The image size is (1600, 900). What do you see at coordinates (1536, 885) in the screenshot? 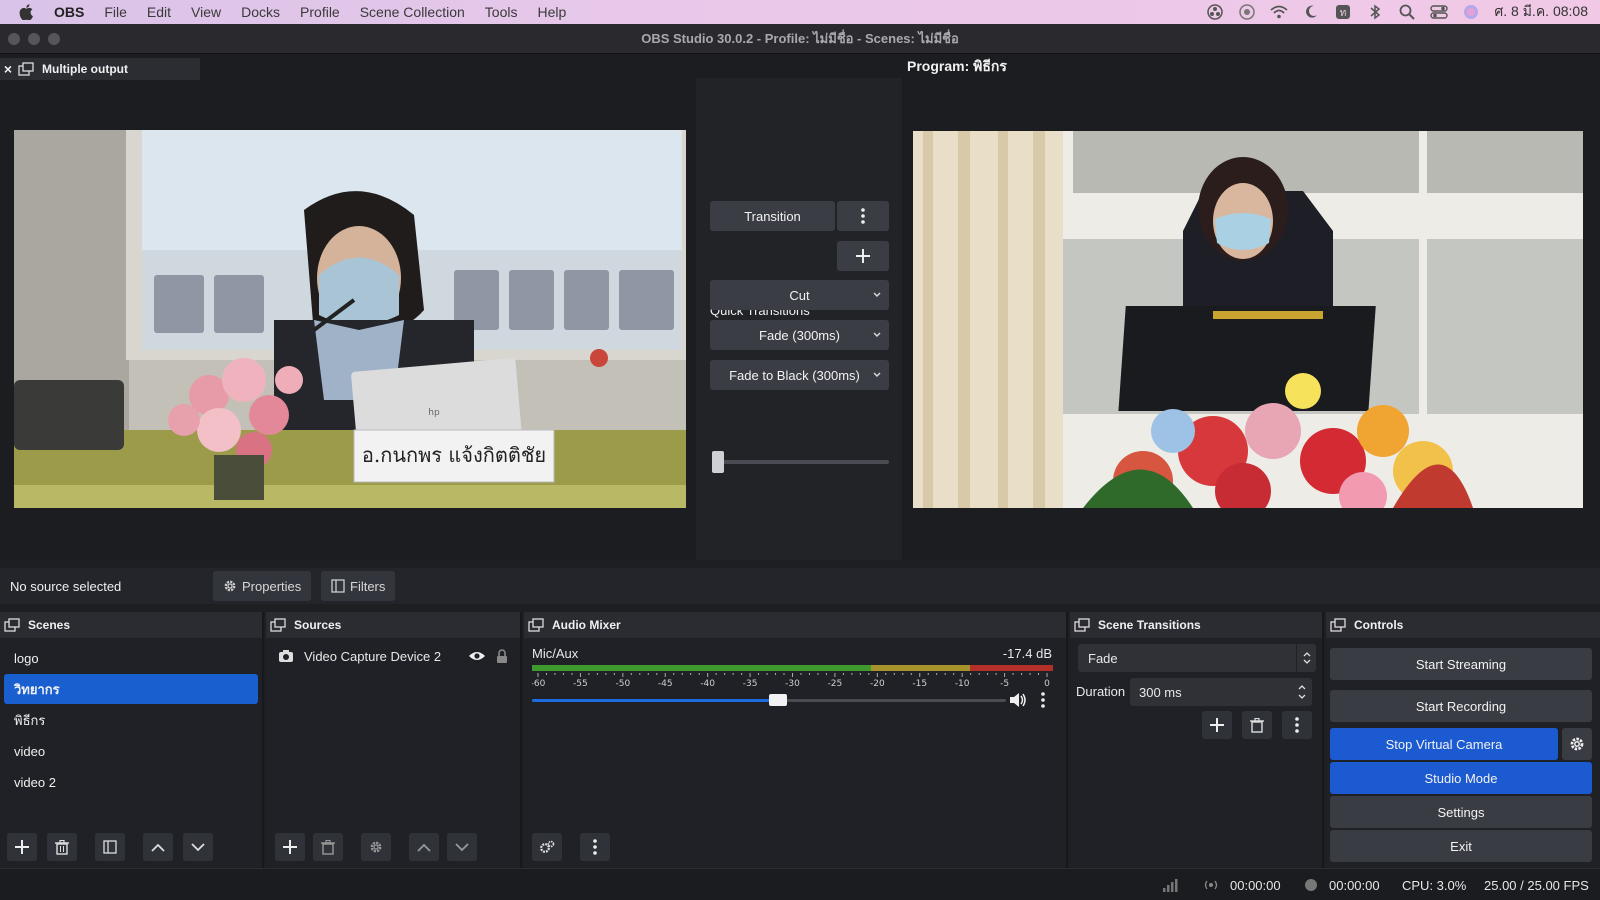
I see `fps-readout: 25.00 / 25.00 FPS` at bounding box center [1536, 885].